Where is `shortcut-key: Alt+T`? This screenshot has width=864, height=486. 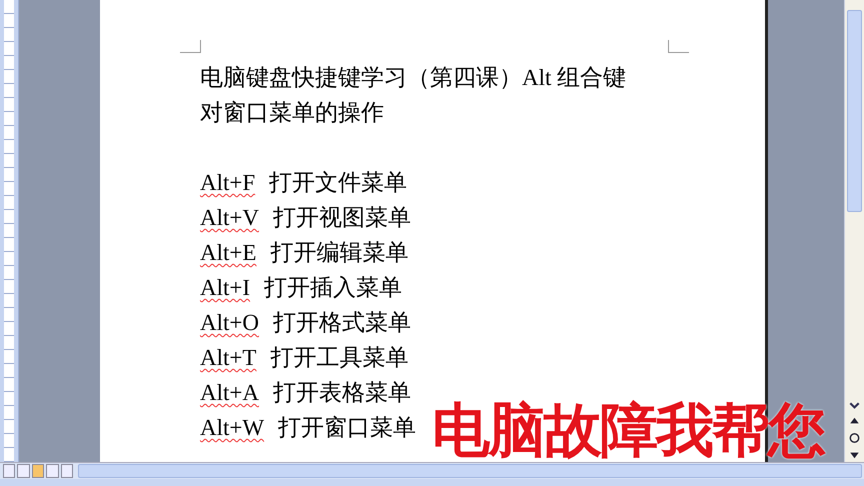 shortcut-key: Alt+T is located at coordinates (228, 357).